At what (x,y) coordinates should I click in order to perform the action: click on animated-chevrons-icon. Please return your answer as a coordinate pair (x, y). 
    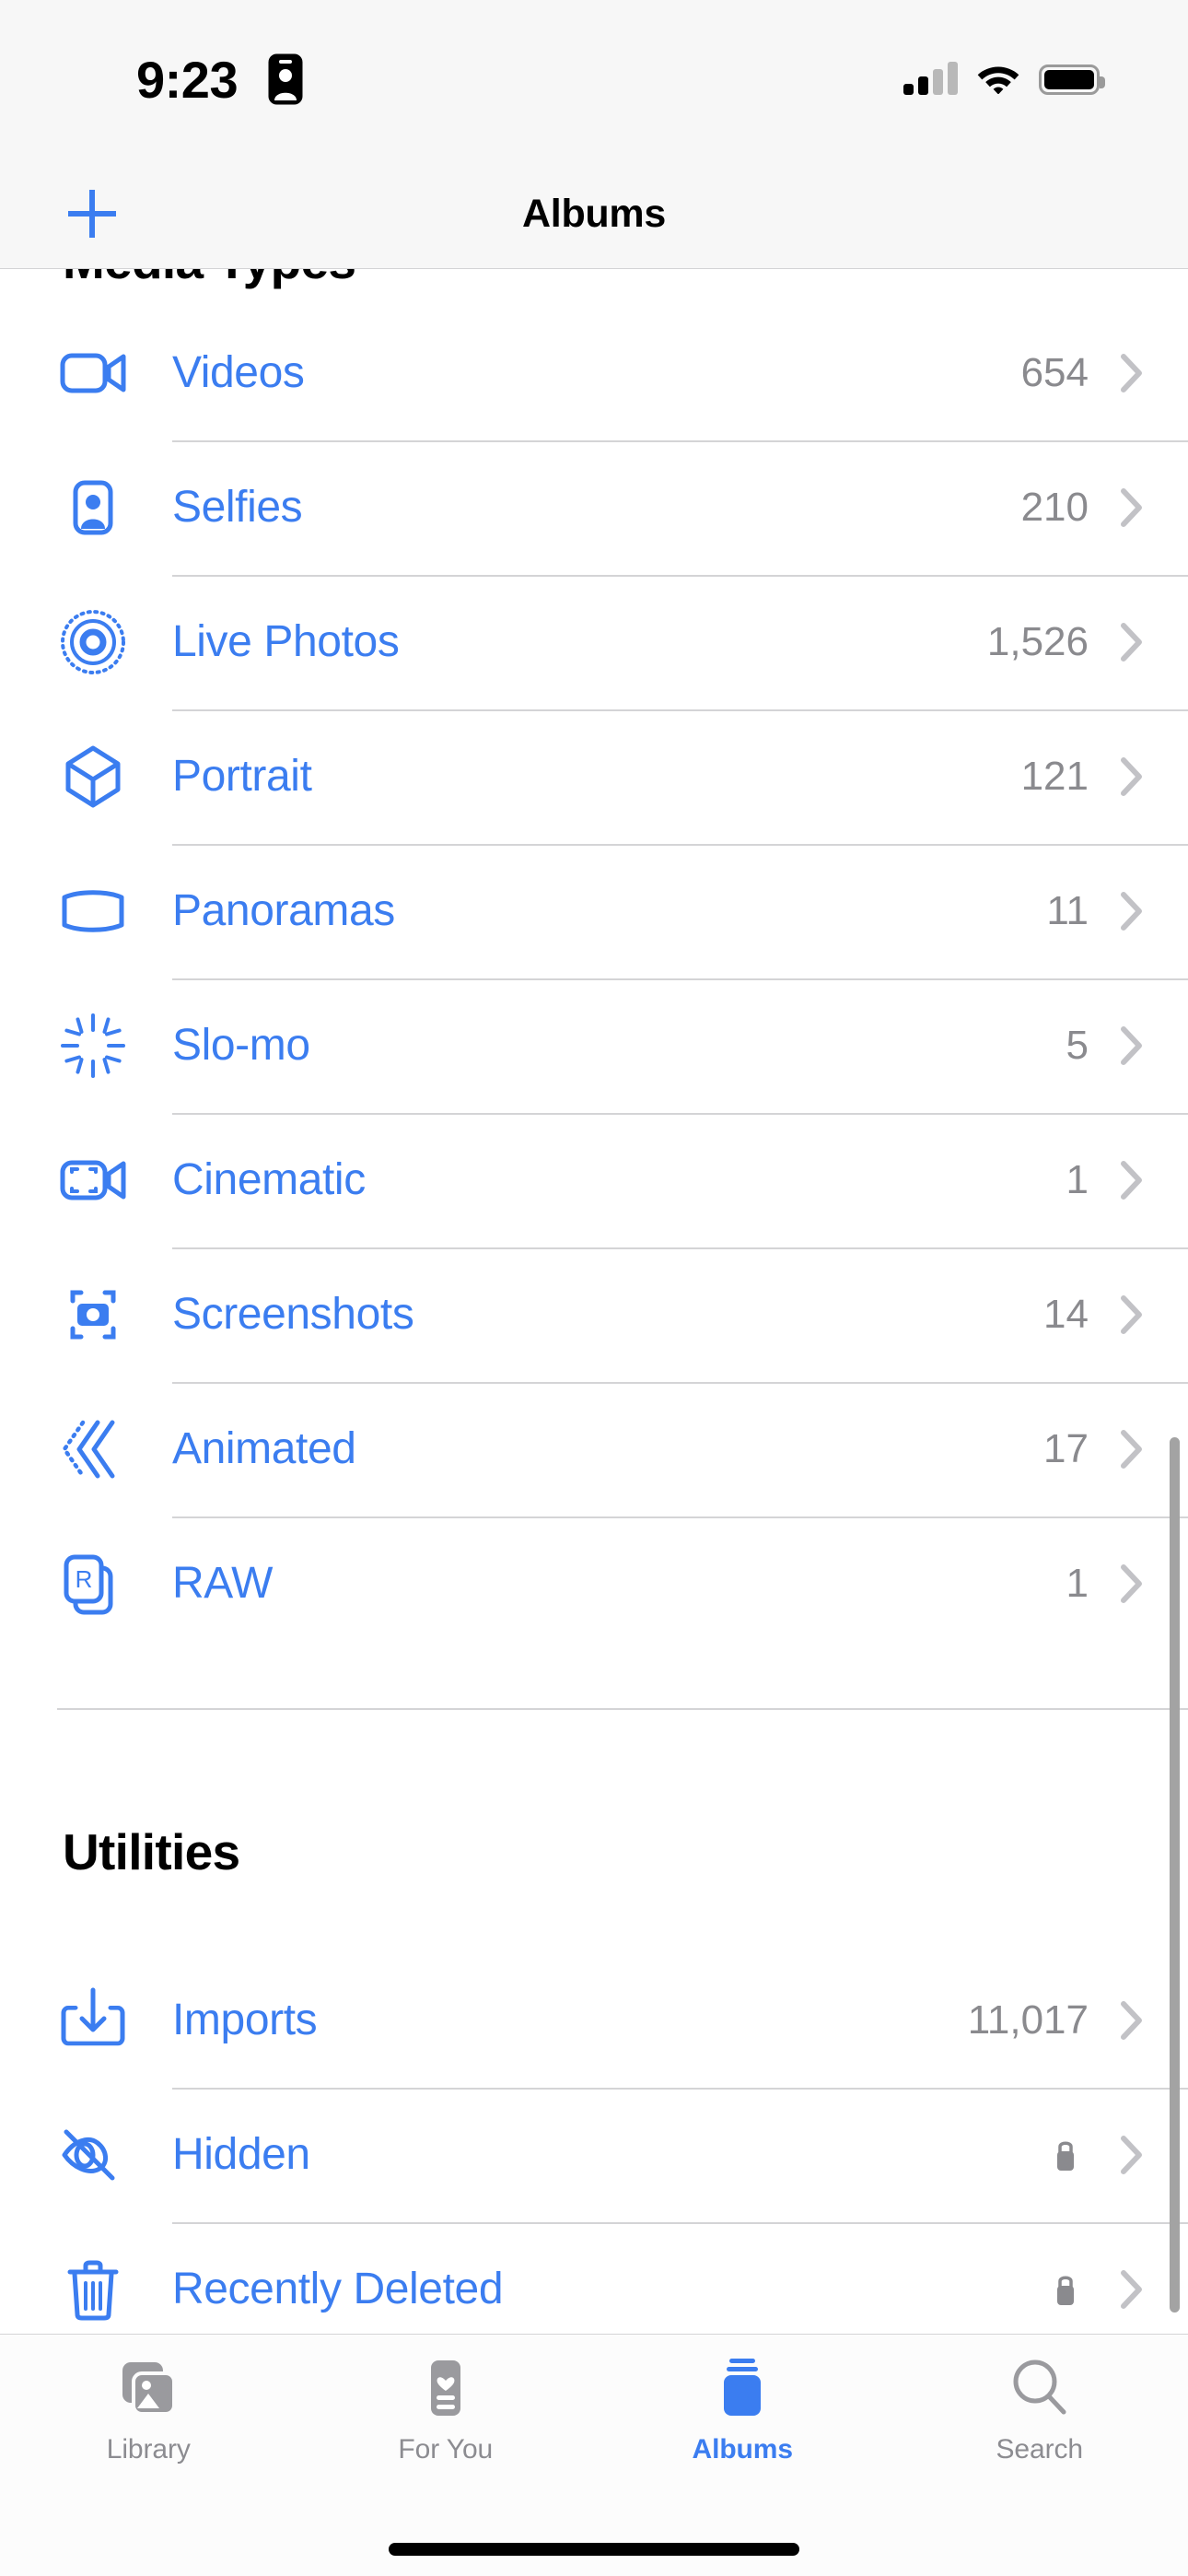
    Looking at the image, I should click on (93, 1449).